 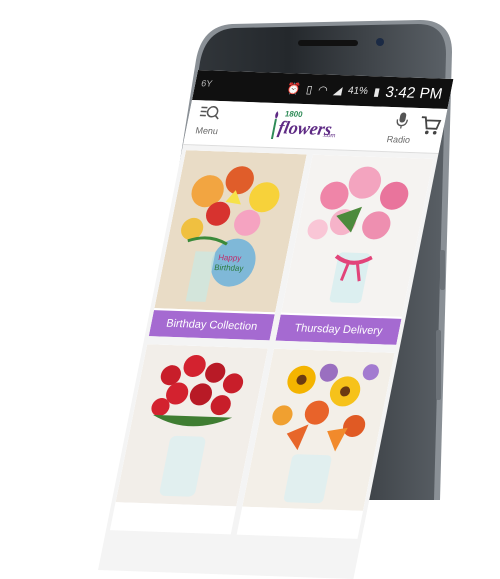 I want to click on microphone-icon, so click(x=402, y=123).